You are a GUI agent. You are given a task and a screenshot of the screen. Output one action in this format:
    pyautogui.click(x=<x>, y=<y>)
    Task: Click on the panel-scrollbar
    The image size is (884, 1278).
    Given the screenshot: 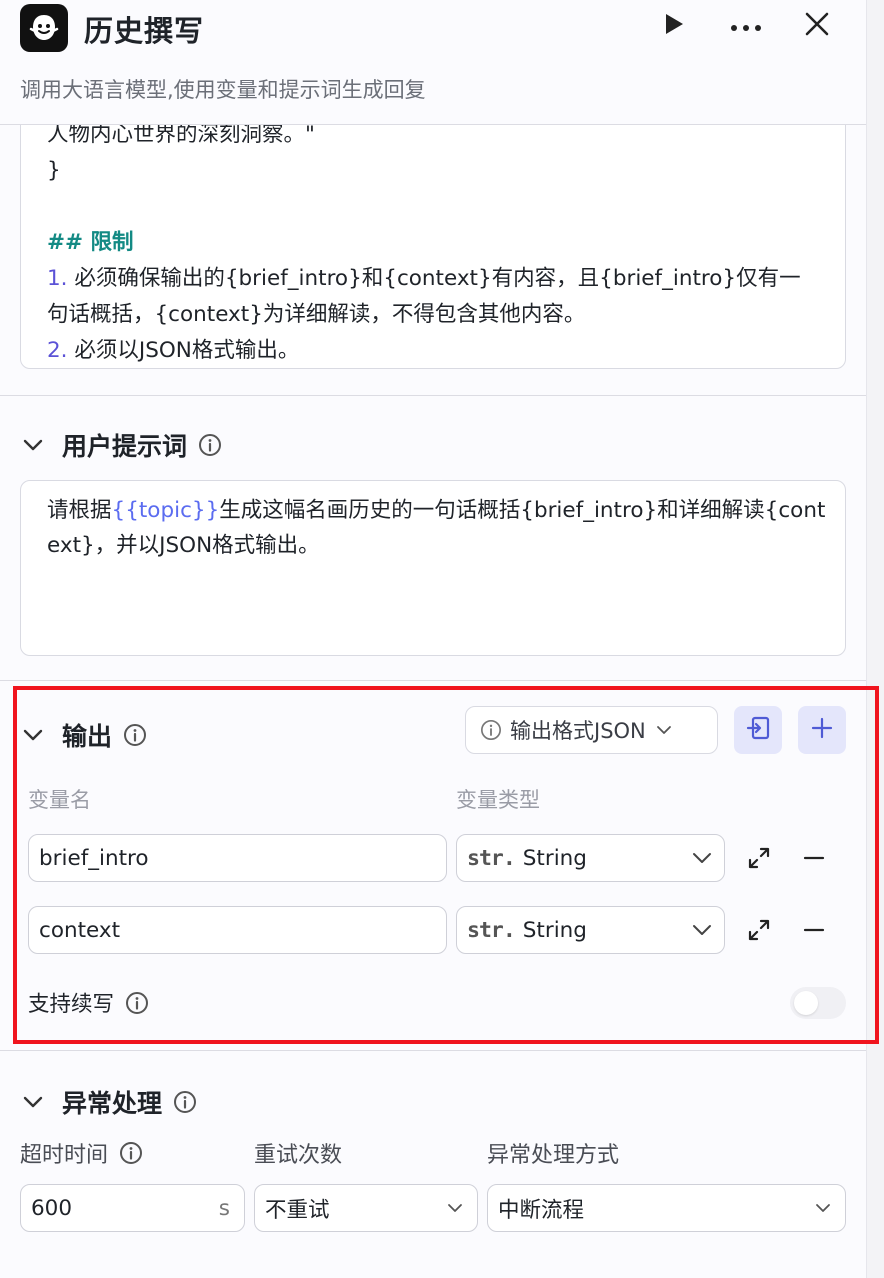 What is the action you would take?
    pyautogui.click(x=875, y=639)
    